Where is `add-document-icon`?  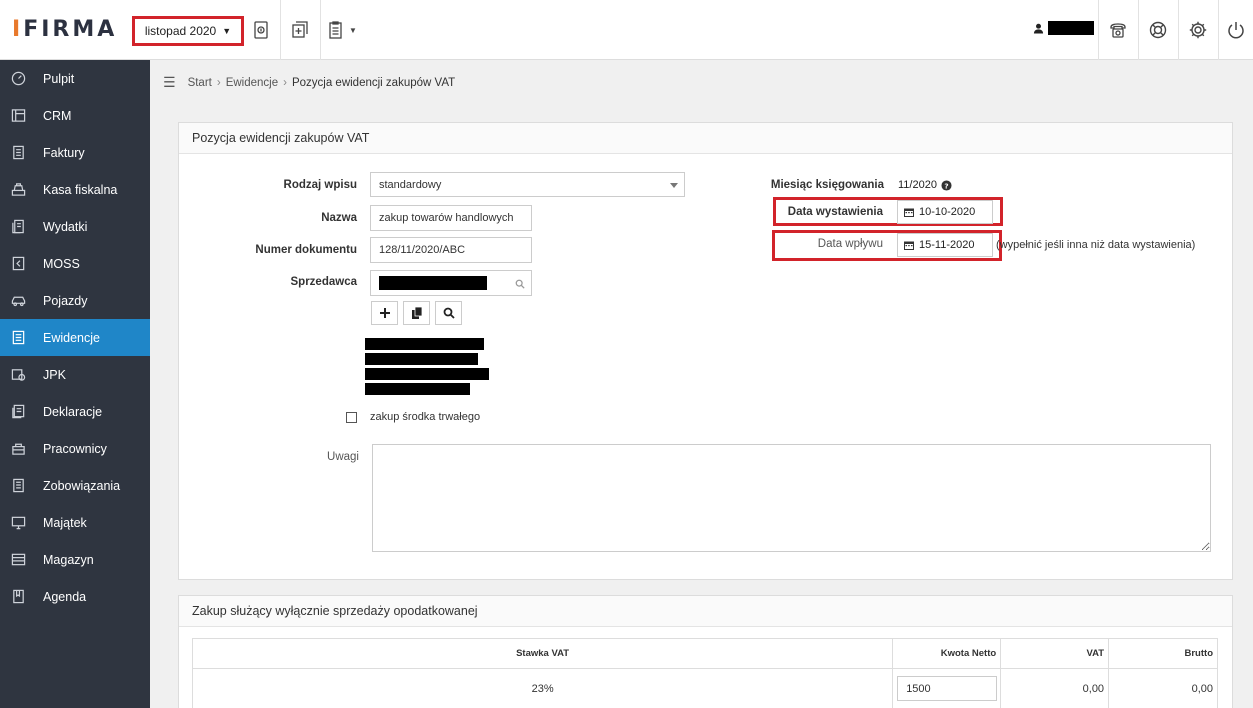
add-document-icon is located at coordinates (300, 30).